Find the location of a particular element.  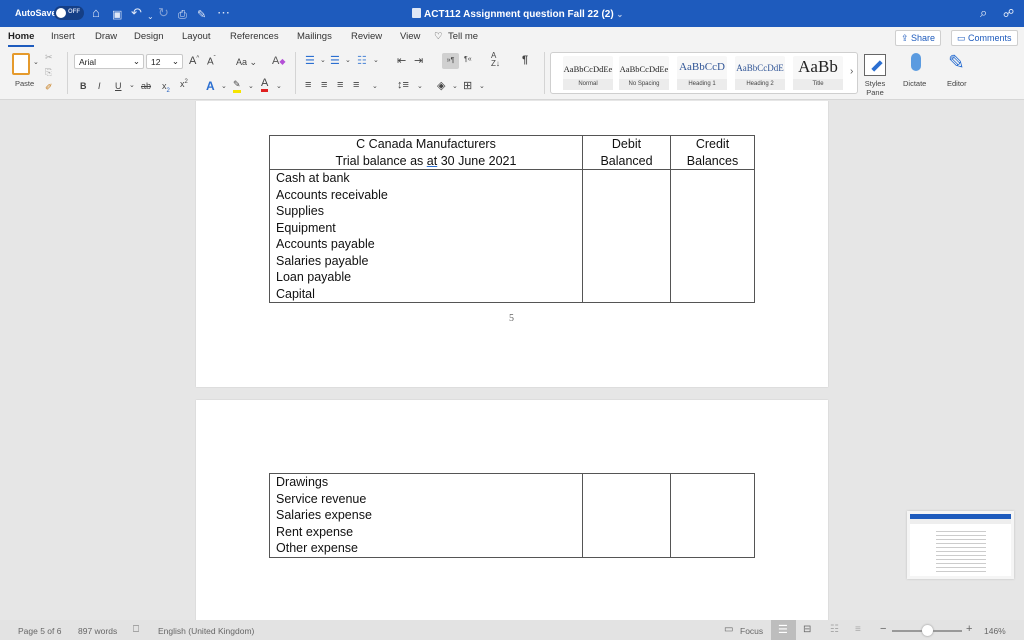

word-count: 897 words is located at coordinates (97, 631).